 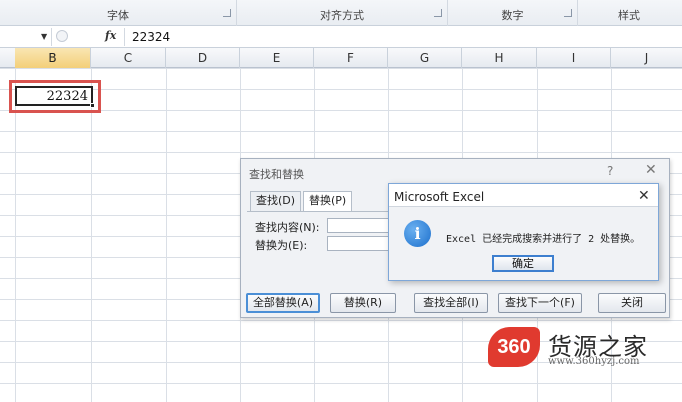 I want to click on watermark: 360 货源之家 www.360hyzj.com, so click(x=585, y=349).